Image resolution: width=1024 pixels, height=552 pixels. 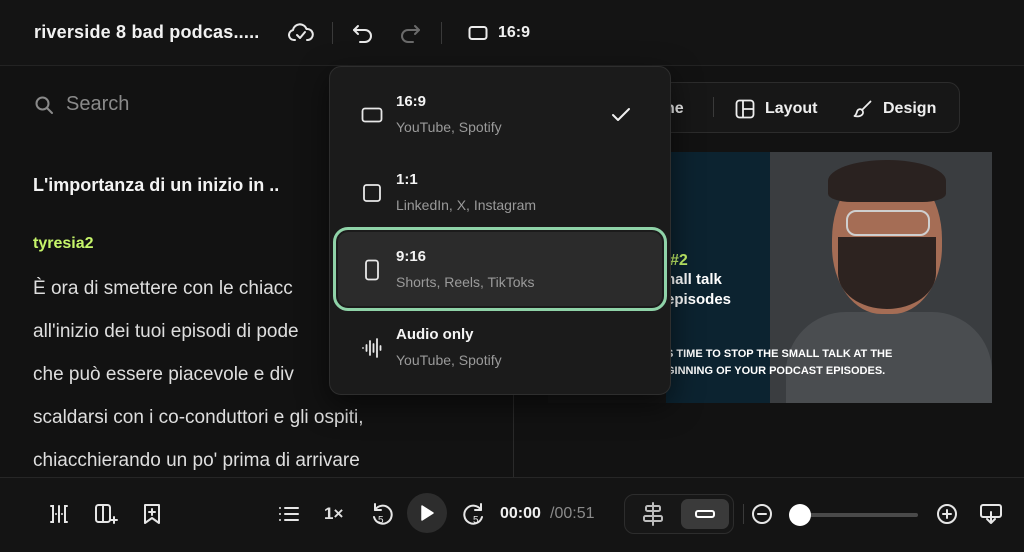 What do you see at coordinates (947, 514) in the screenshot?
I see `zoom-in-icon` at bounding box center [947, 514].